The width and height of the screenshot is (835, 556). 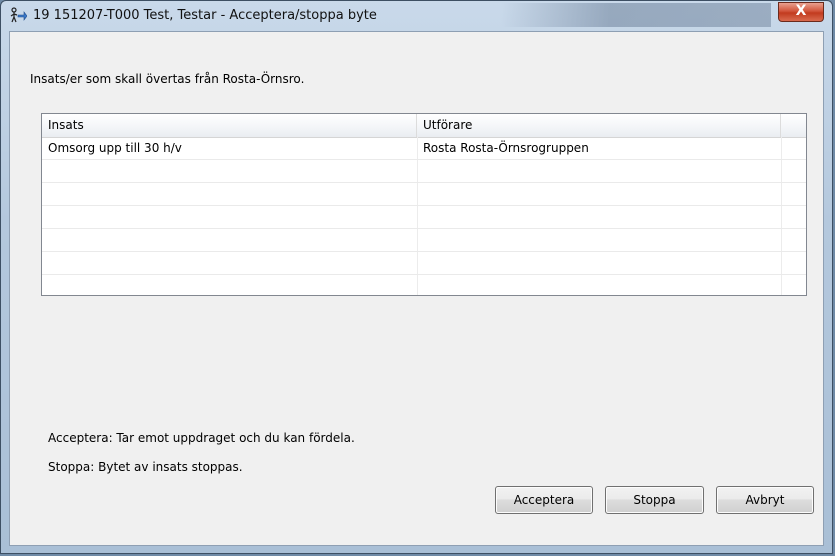 I want to click on cell-insats: Omsorg upp till 30 h/v, so click(x=115, y=148).